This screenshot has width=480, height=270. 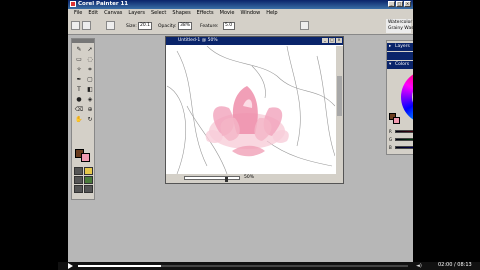 I want to click on green-label: G, so click(x=391, y=139).